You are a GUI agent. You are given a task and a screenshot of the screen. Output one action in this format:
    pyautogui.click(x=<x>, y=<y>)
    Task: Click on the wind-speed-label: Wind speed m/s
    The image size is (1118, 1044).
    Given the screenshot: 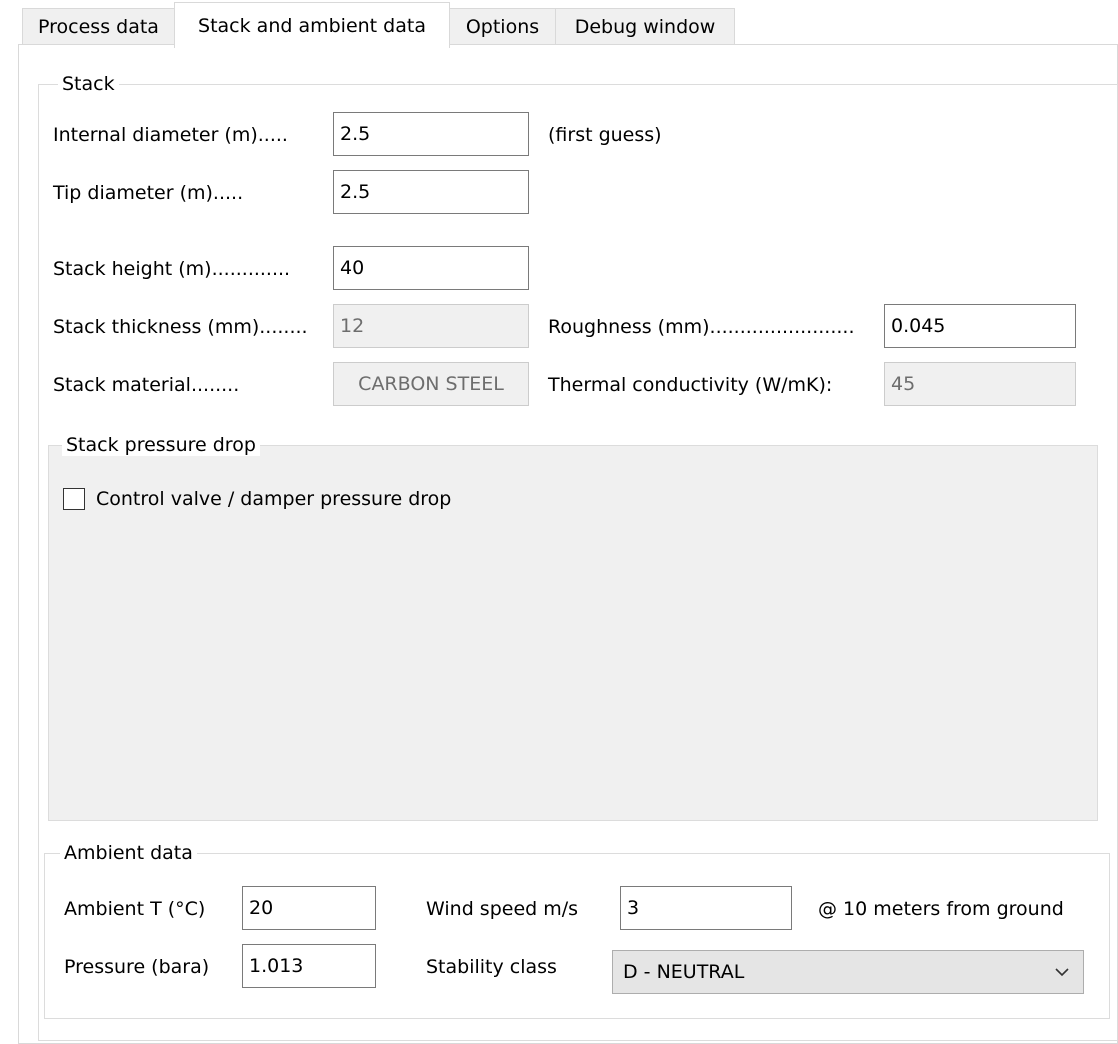 What is the action you would take?
    pyautogui.click(x=502, y=909)
    